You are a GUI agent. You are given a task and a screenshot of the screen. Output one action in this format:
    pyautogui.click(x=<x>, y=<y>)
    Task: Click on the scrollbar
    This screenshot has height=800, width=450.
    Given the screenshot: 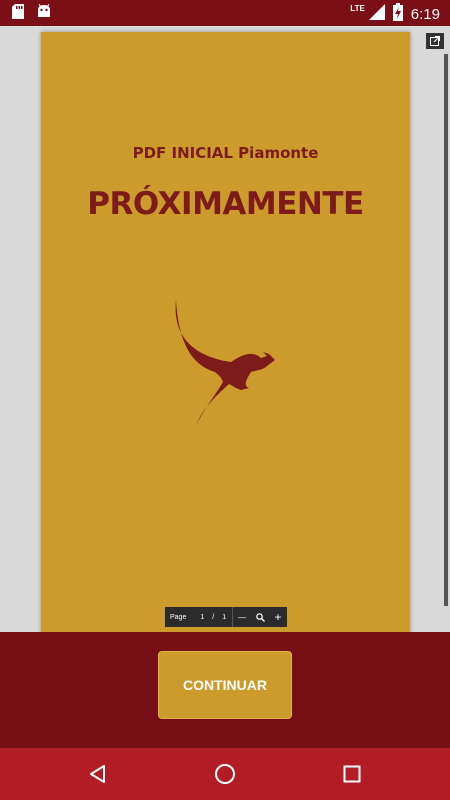 What is the action you would take?
    pyautogui.click(x=446, y=330)
    